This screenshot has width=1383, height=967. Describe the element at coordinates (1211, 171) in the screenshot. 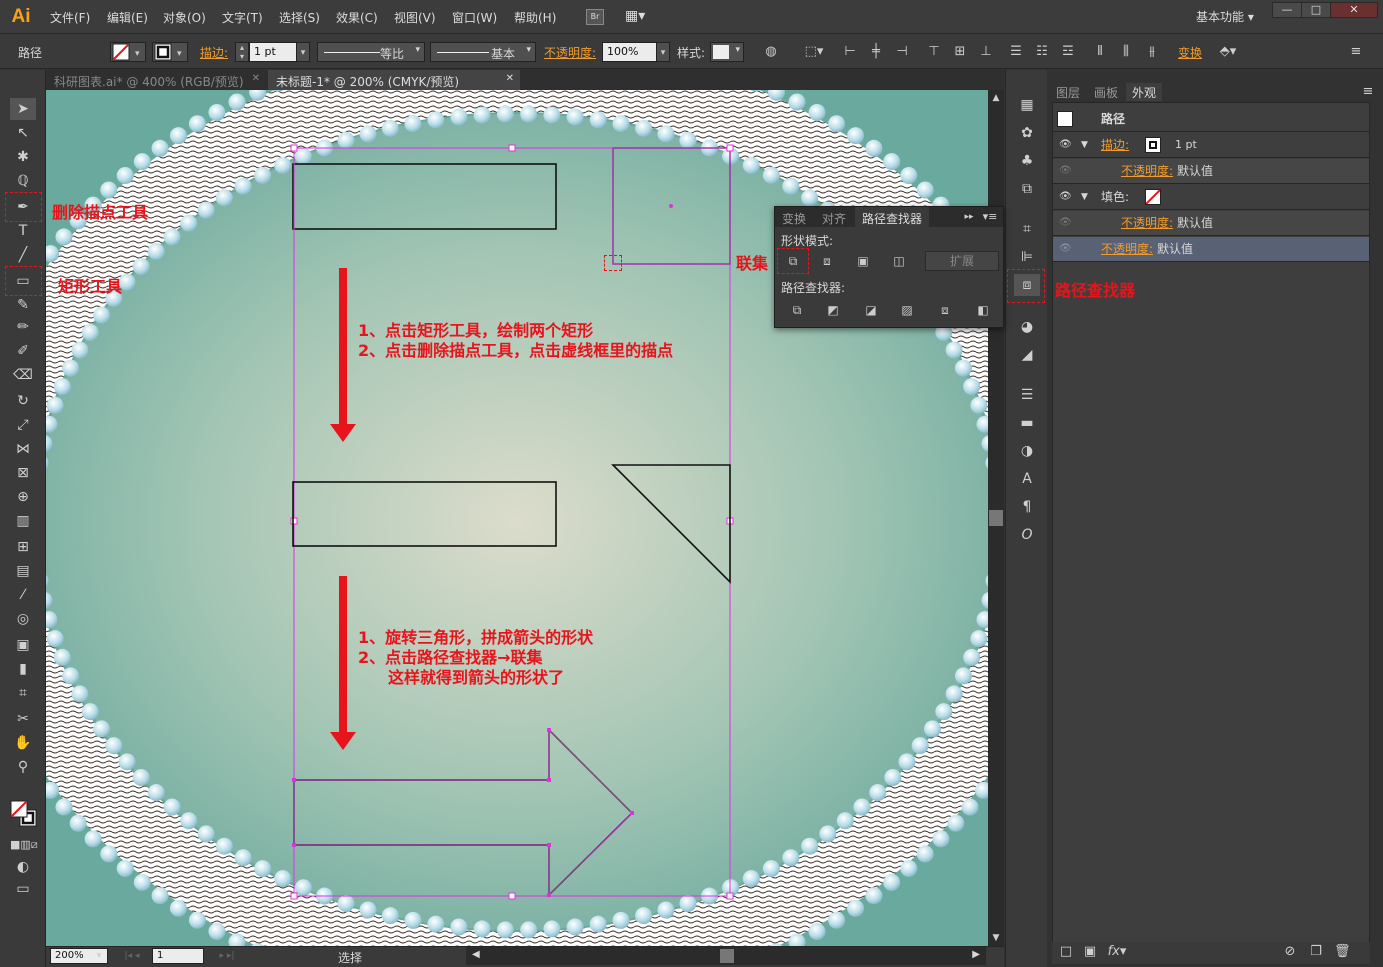

I see `appearance-row-stroke-opacity: 👁 不透明度: 默认值` at that location.